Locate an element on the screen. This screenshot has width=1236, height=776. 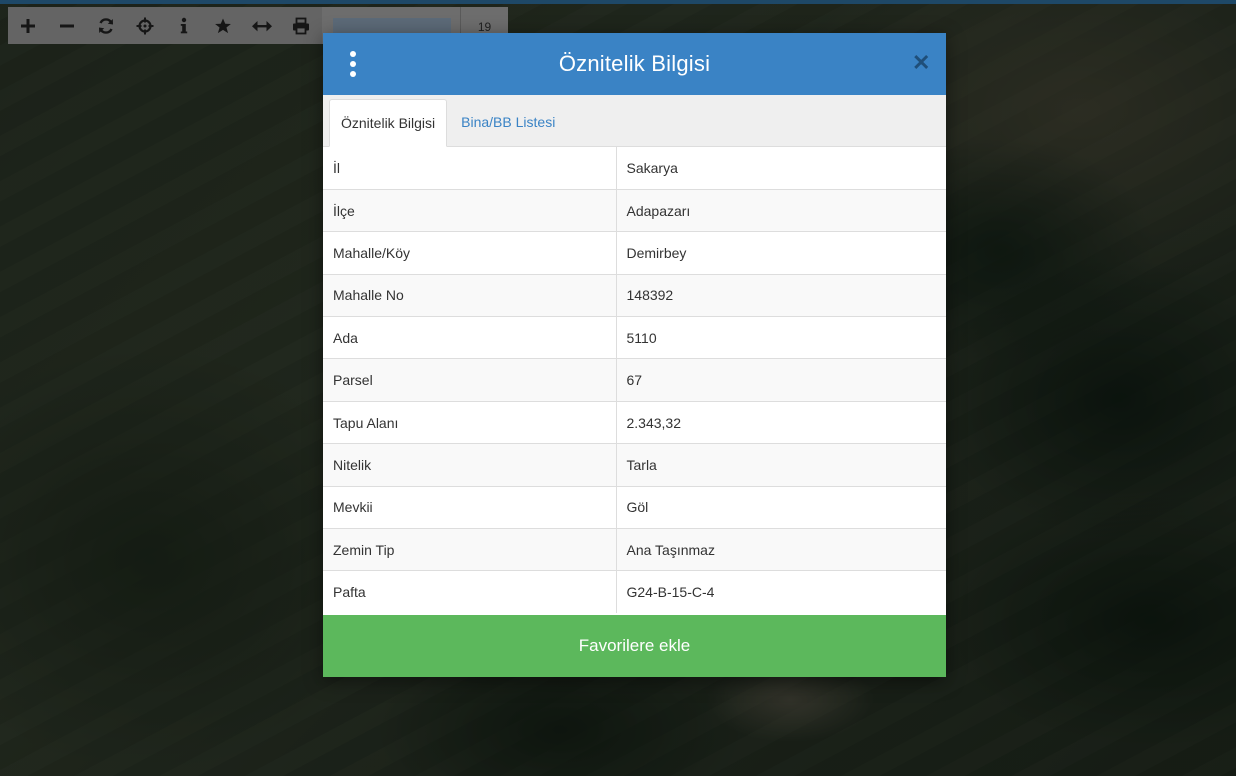
row-value: Göl is located at coordinates (781, 507).